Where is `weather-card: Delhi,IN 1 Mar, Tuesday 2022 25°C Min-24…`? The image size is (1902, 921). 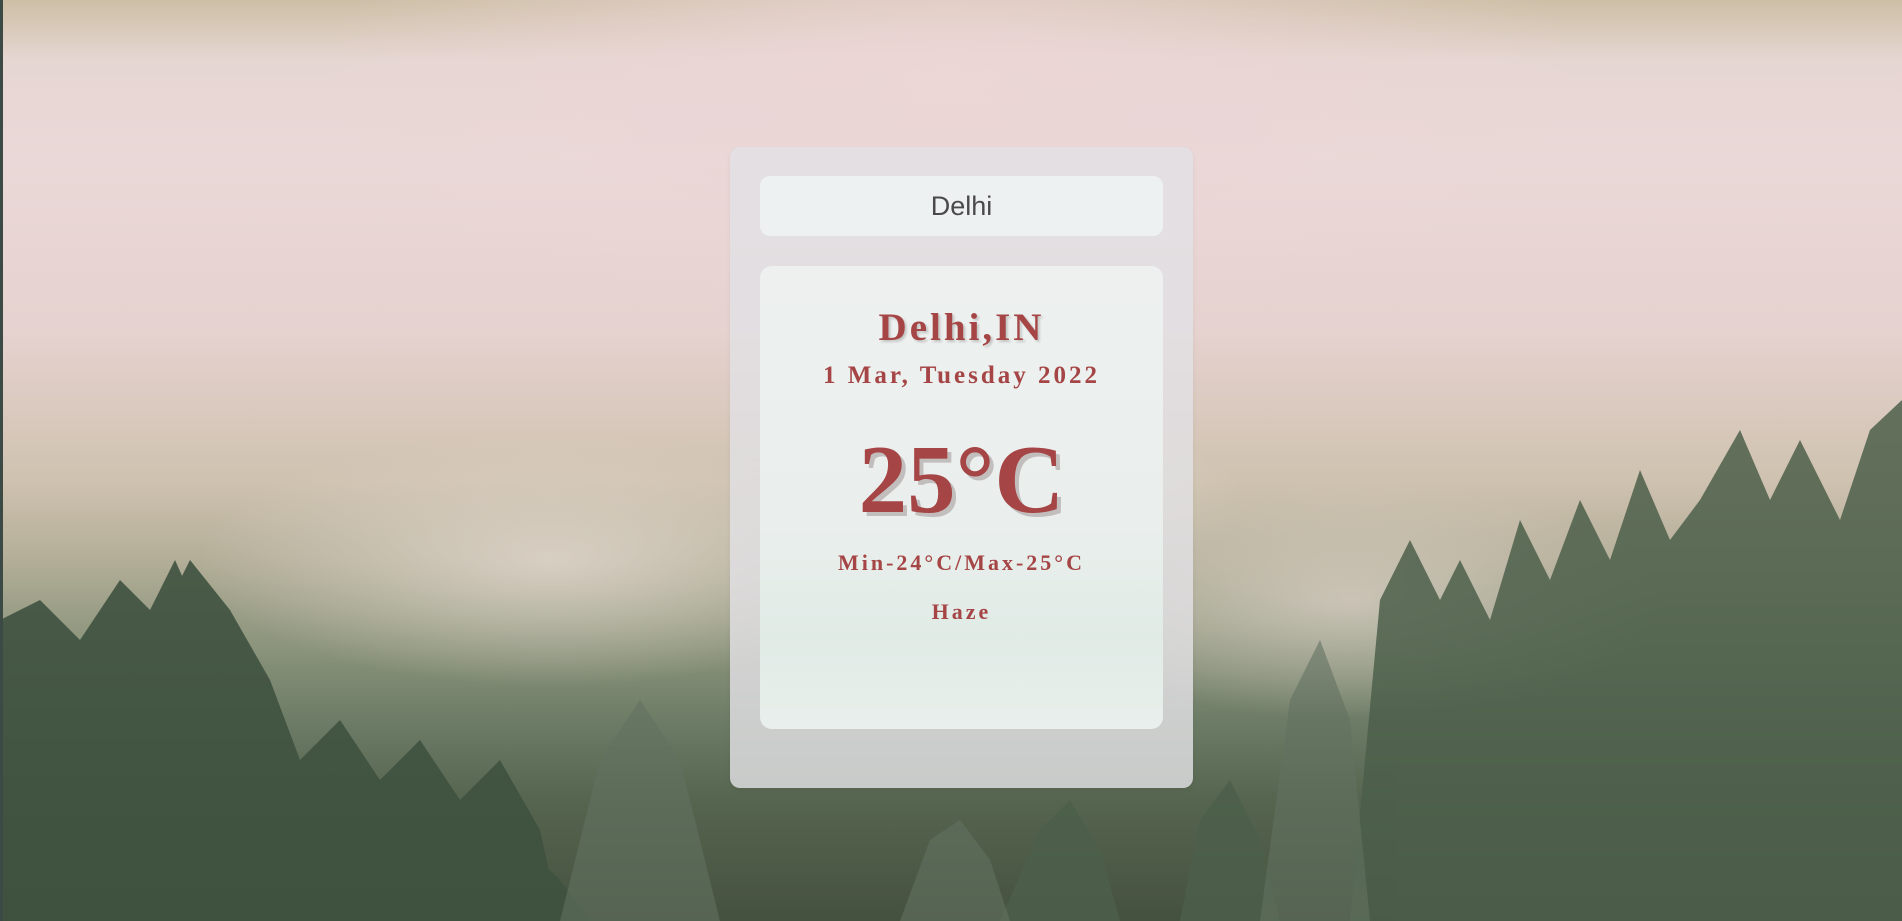 weather-card: Delhi,IN 1 Mar, Tuesday 2022 25°C Min-24… is located at coordinates (961, 497).